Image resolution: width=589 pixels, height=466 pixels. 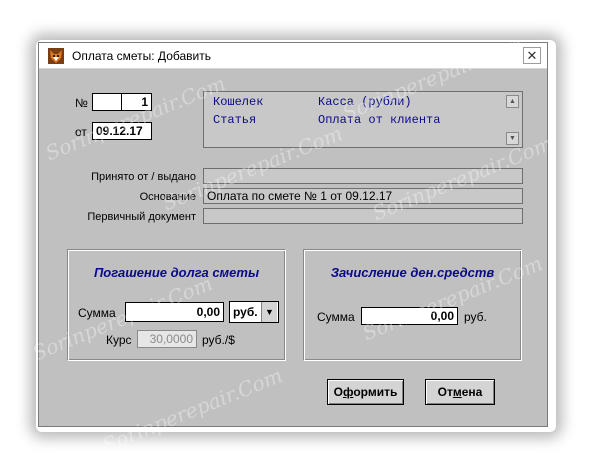 What do you see at coordinates (141, 217) in the screenshot?
I see `primary-doc-label: Первичный документ` at bounding box center [141, 217].